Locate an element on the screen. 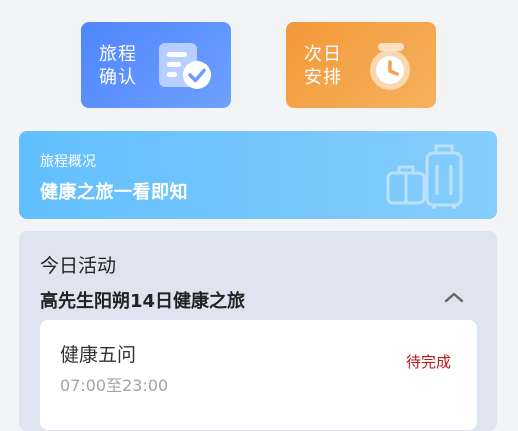 The width and height of the screenshot is (518, 431). trip-confirm-tile: 旅程 确认 is located at coordinates (156, 65).